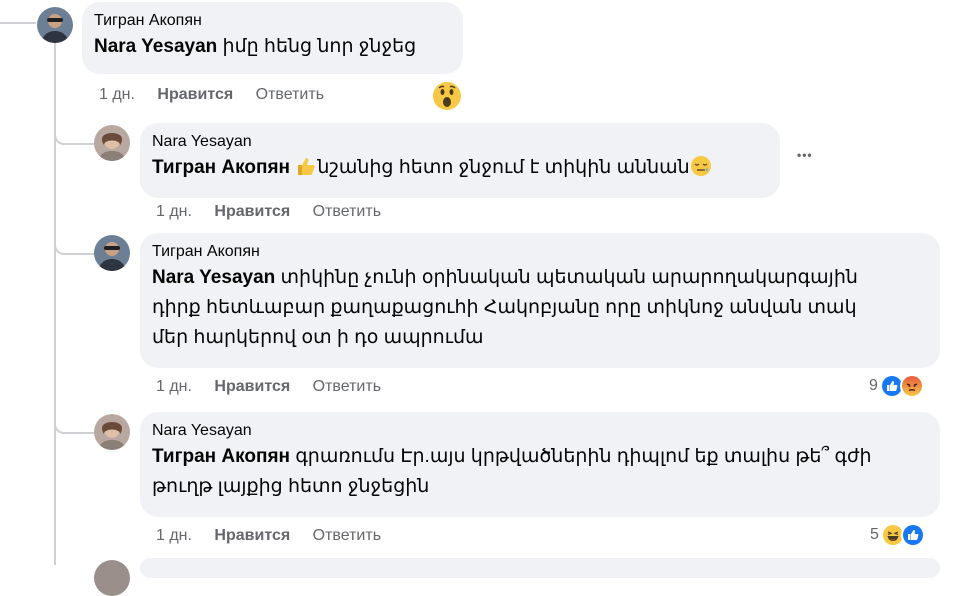 The image size is (979, 596). Describe the element at coordinates (18, 23) in the screenshot. I see `thread-line-top` at that location.